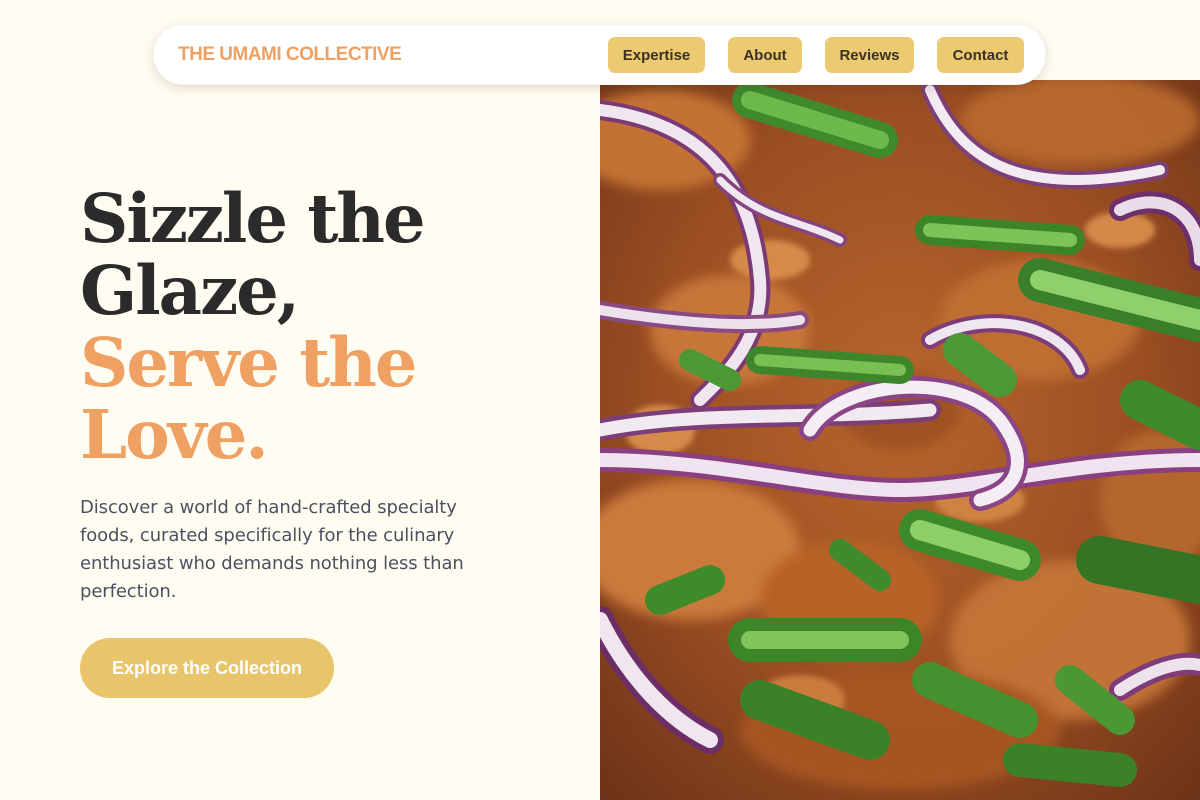  I want to click on headline-line-1: Sizzle the, so click(253, 218).